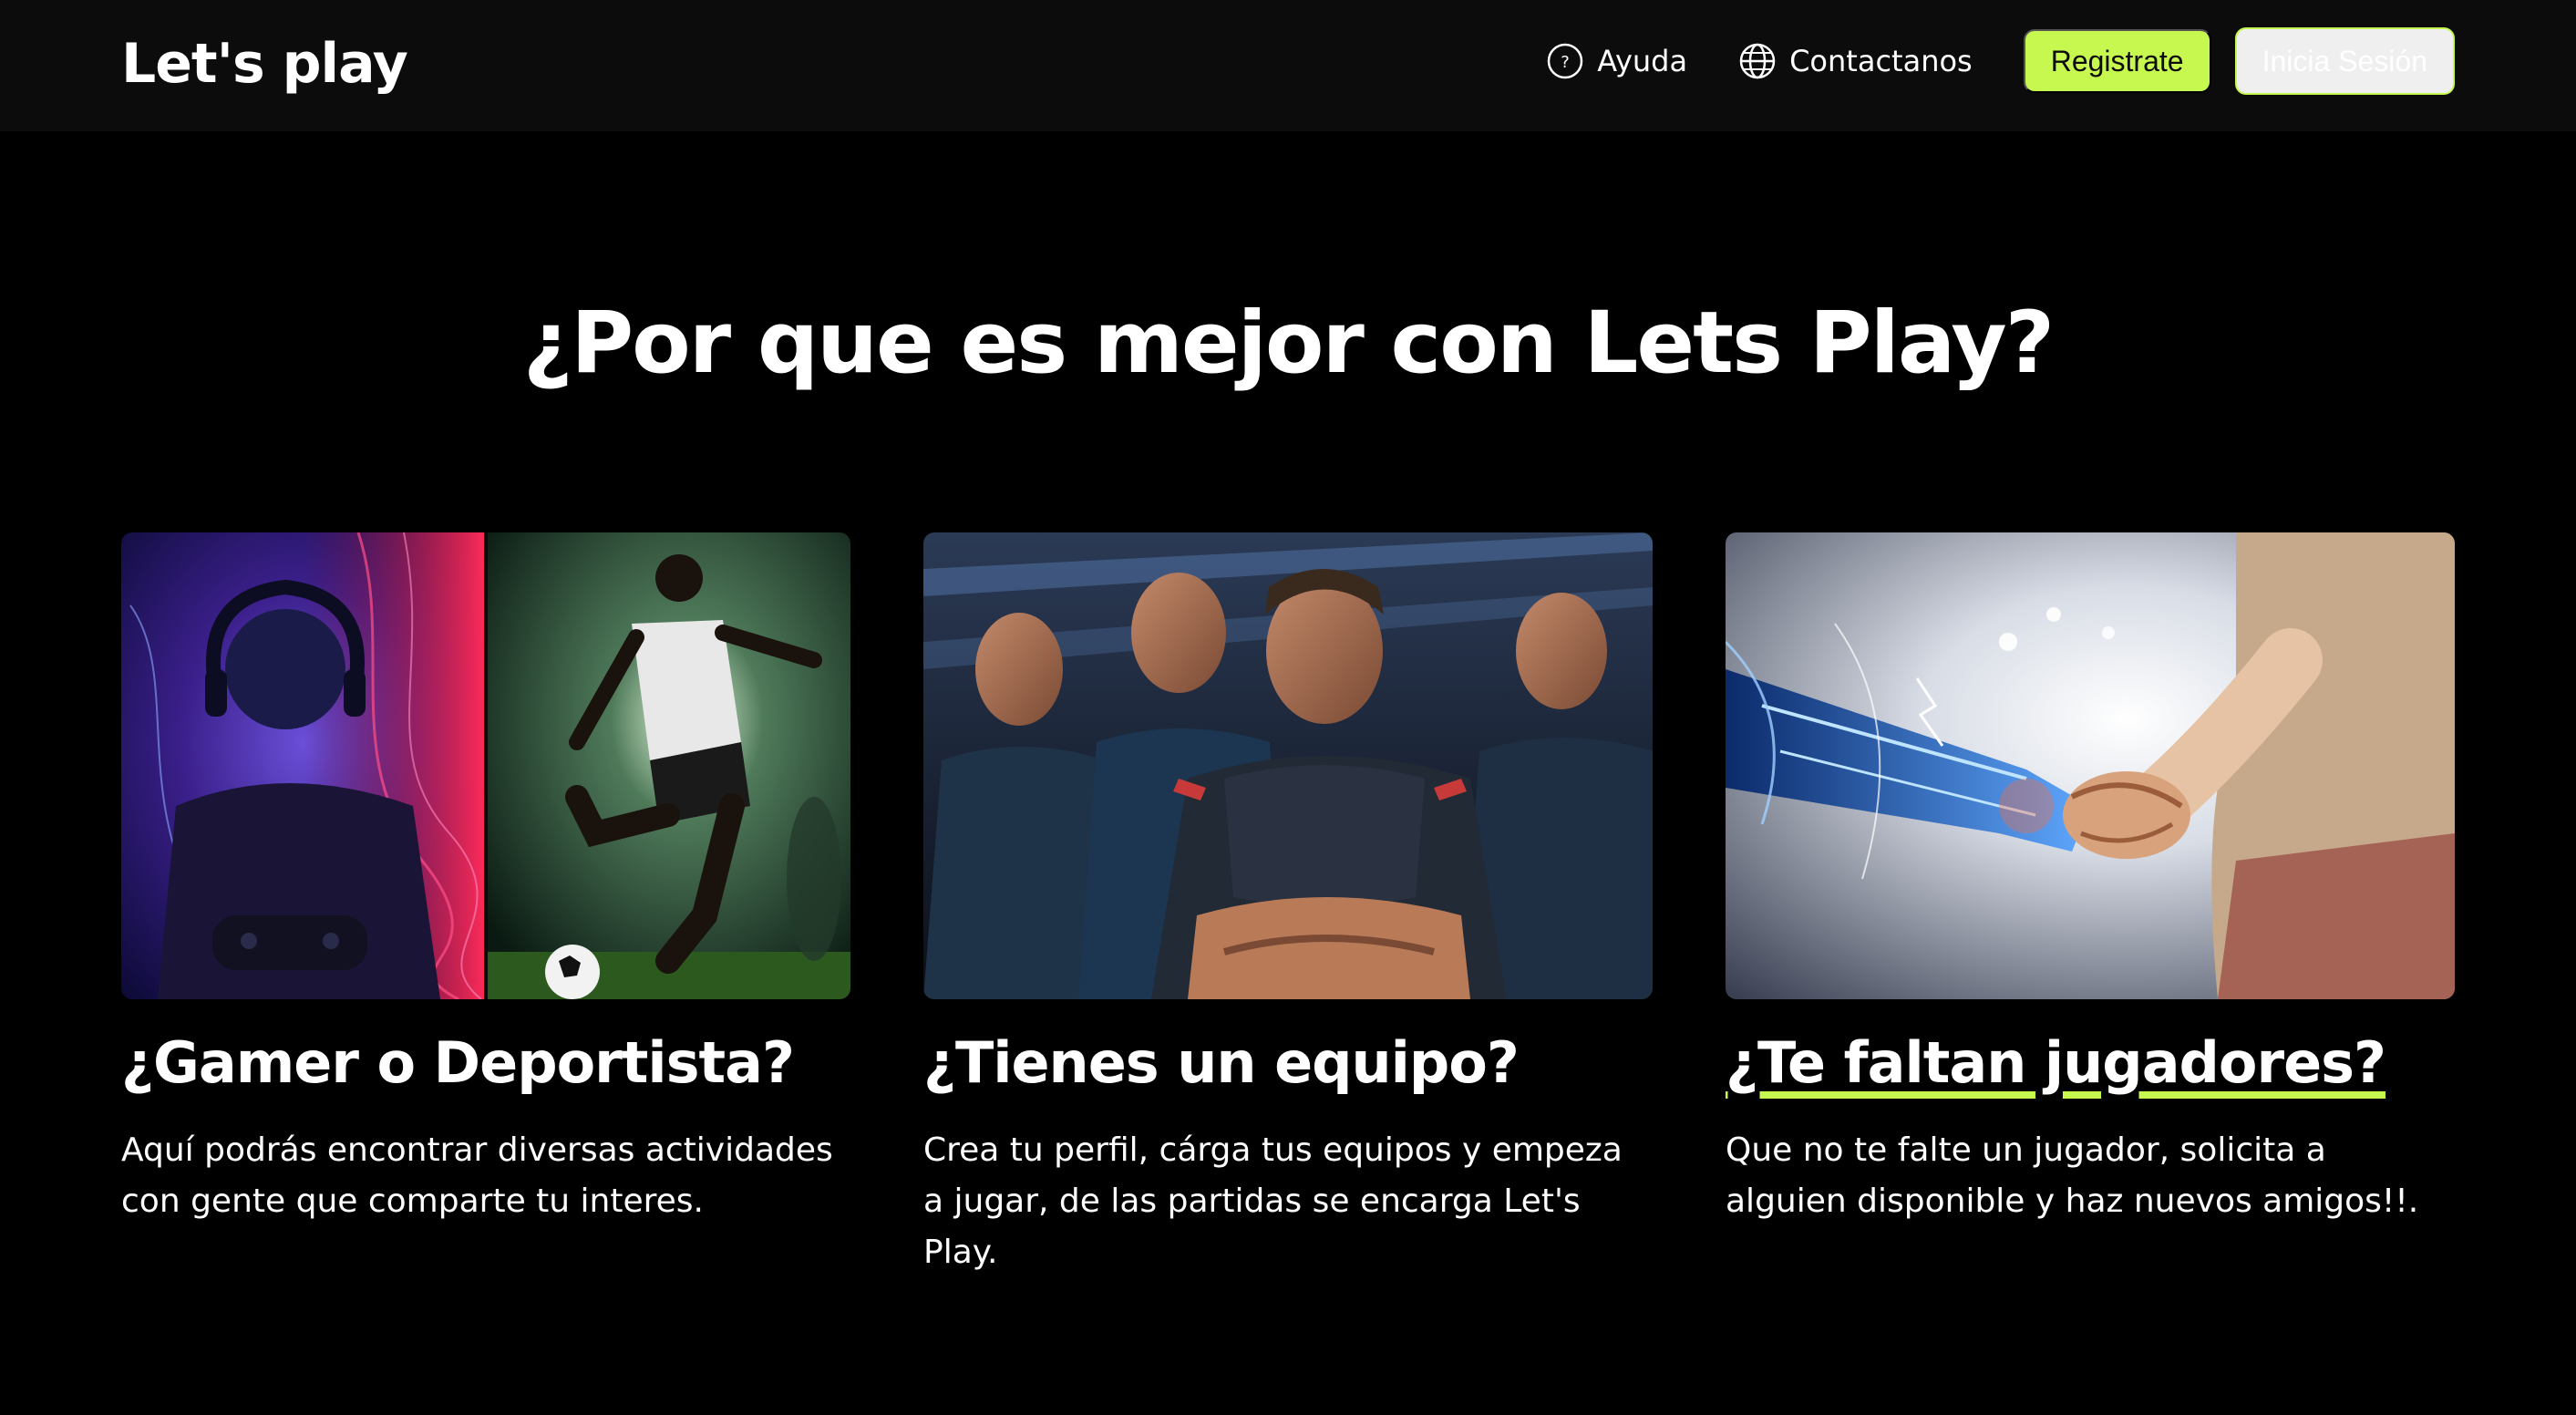  I want to click on contact-label: Contactanos, so click(1881, 61).